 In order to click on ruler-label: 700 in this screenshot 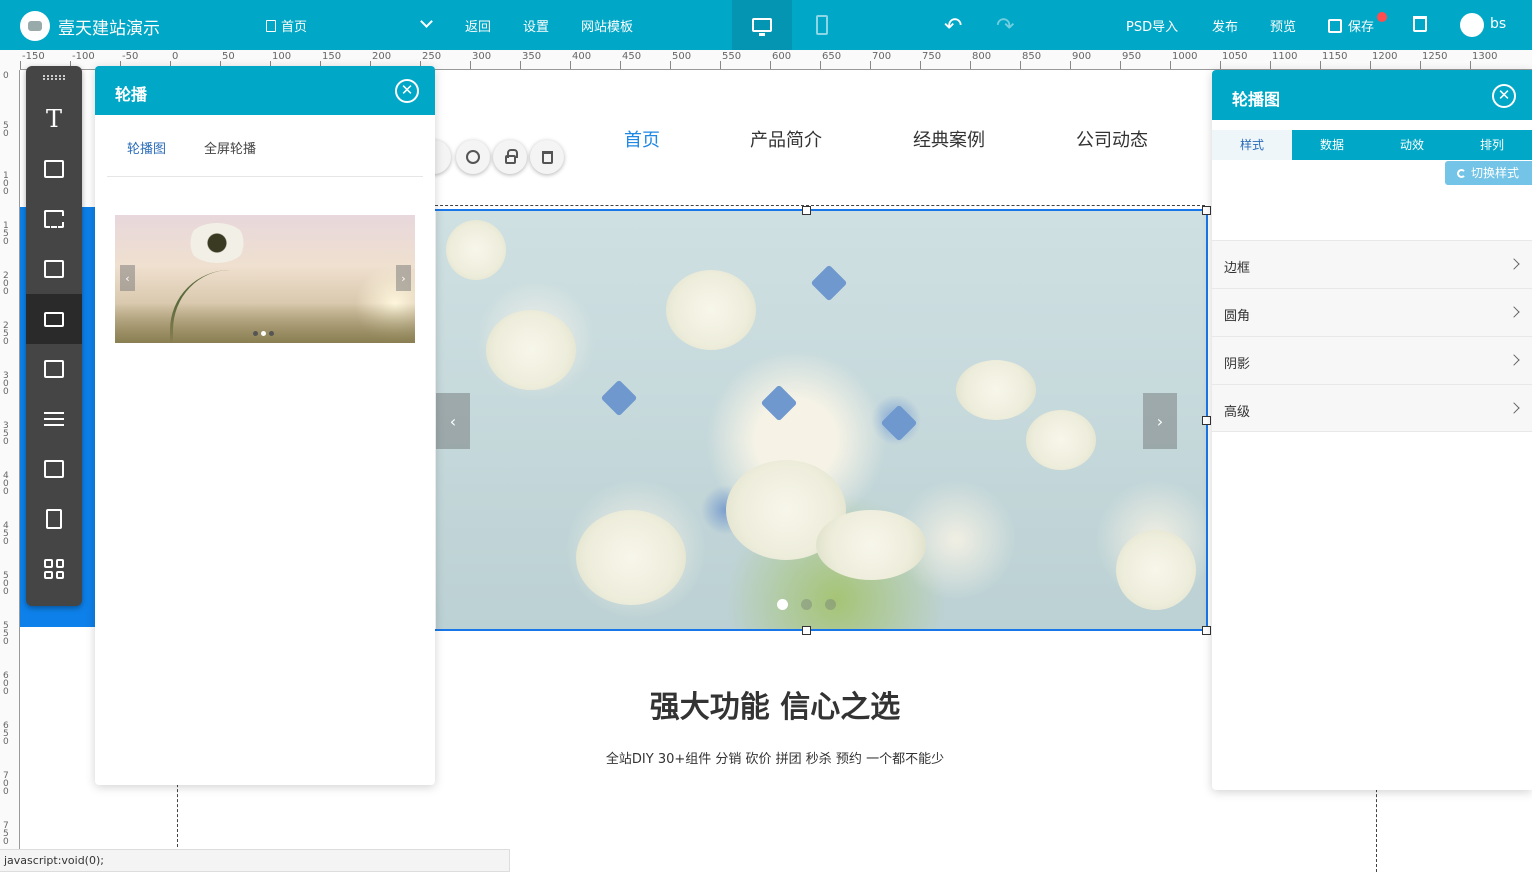, I will do `click(882, 56)`.